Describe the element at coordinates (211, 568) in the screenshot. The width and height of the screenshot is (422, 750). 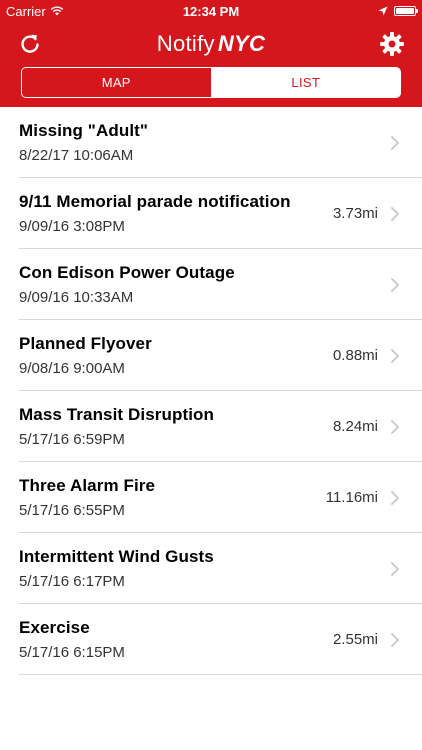
I see `list-item: Intermittent Wind Gusts 5/17/16 6:17PM` at that location.